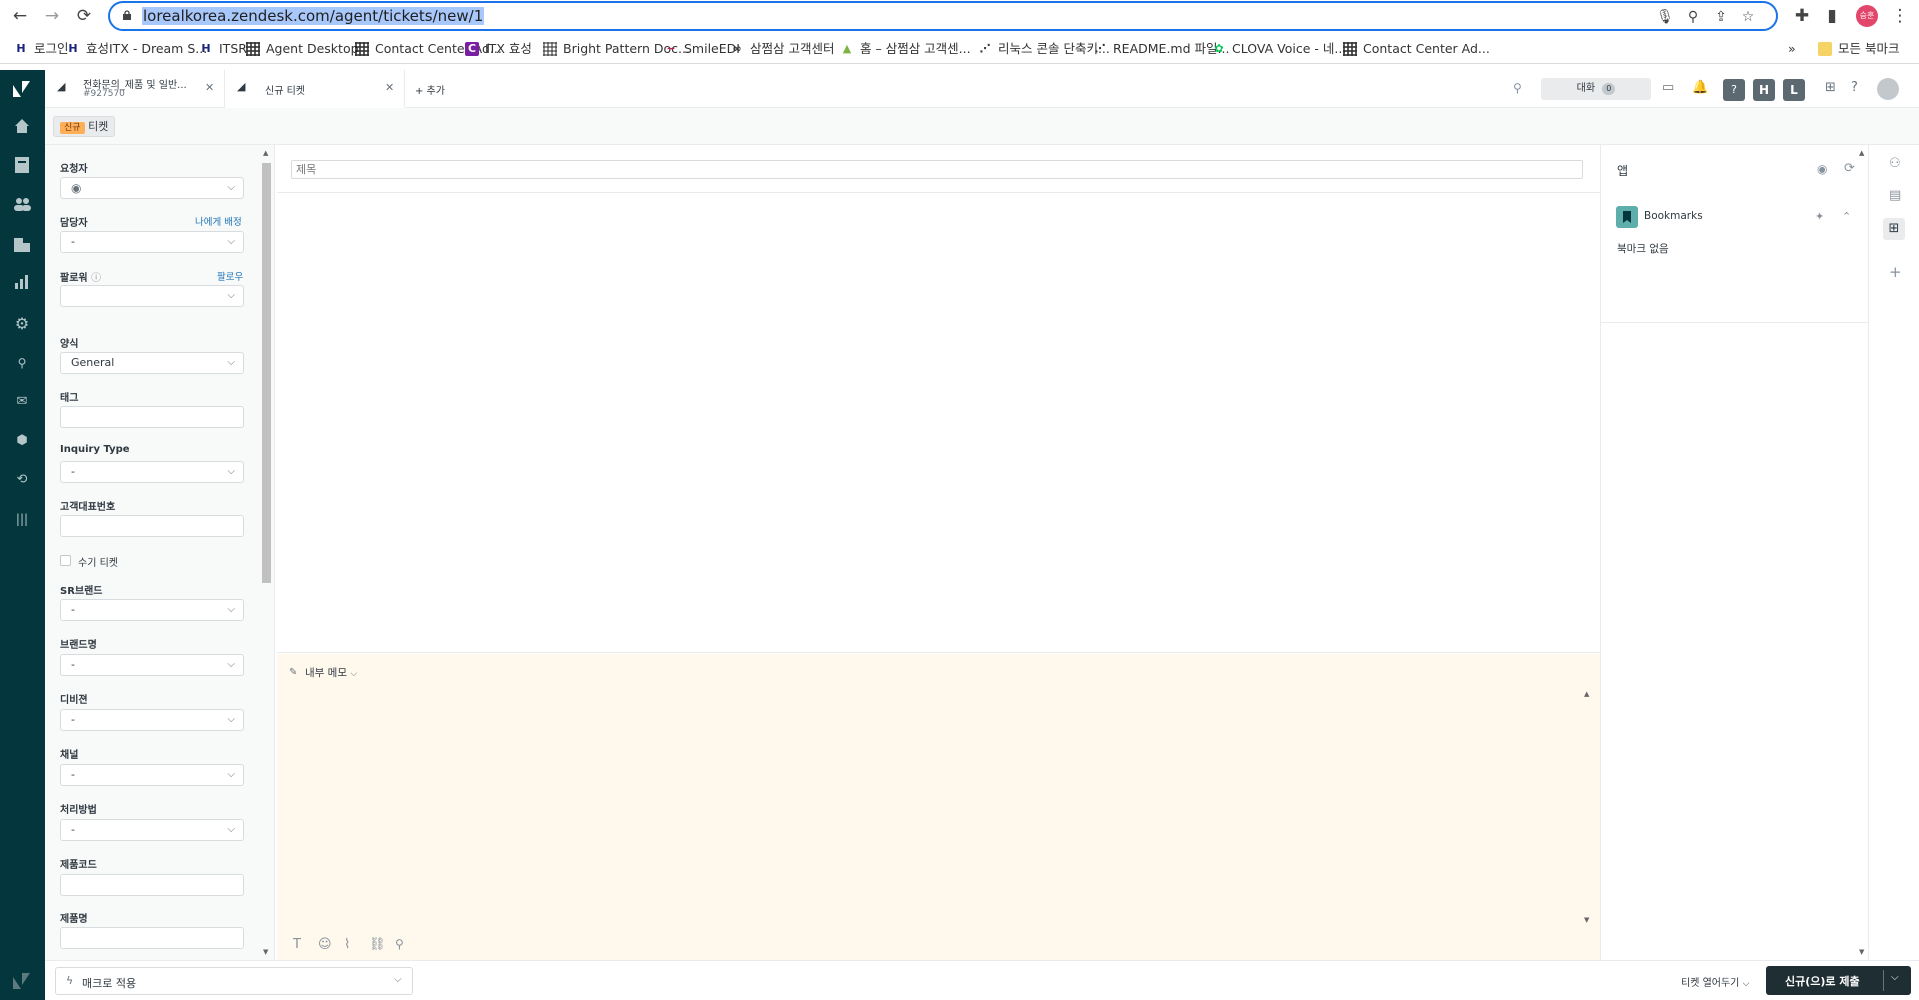 The height and width of the screenshot is (1000, 1919). I want to click on follow-link: 팔로우, so click(230, 276).